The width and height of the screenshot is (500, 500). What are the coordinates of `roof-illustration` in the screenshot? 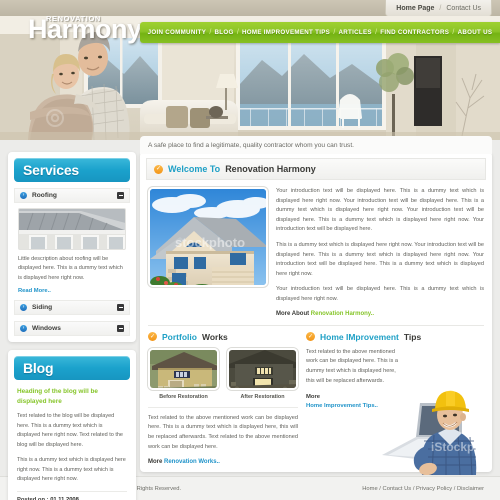 It's located at (72, 229).